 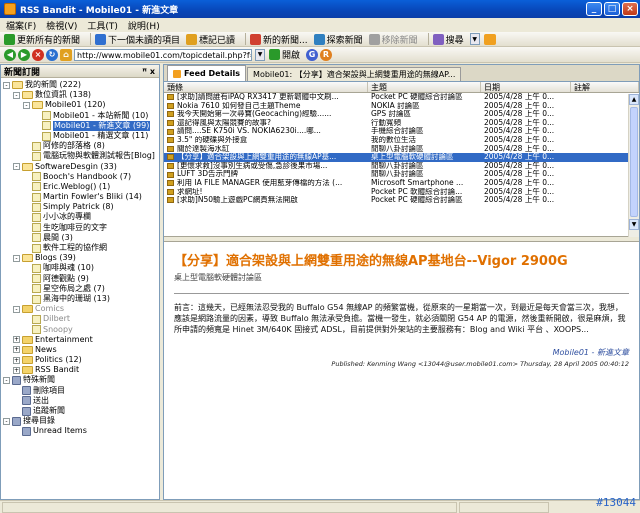 What do you see at coordinates (81, 431) in the screenshot?
I see `tree-node: Unread Items` at bounding box center [81, 431].